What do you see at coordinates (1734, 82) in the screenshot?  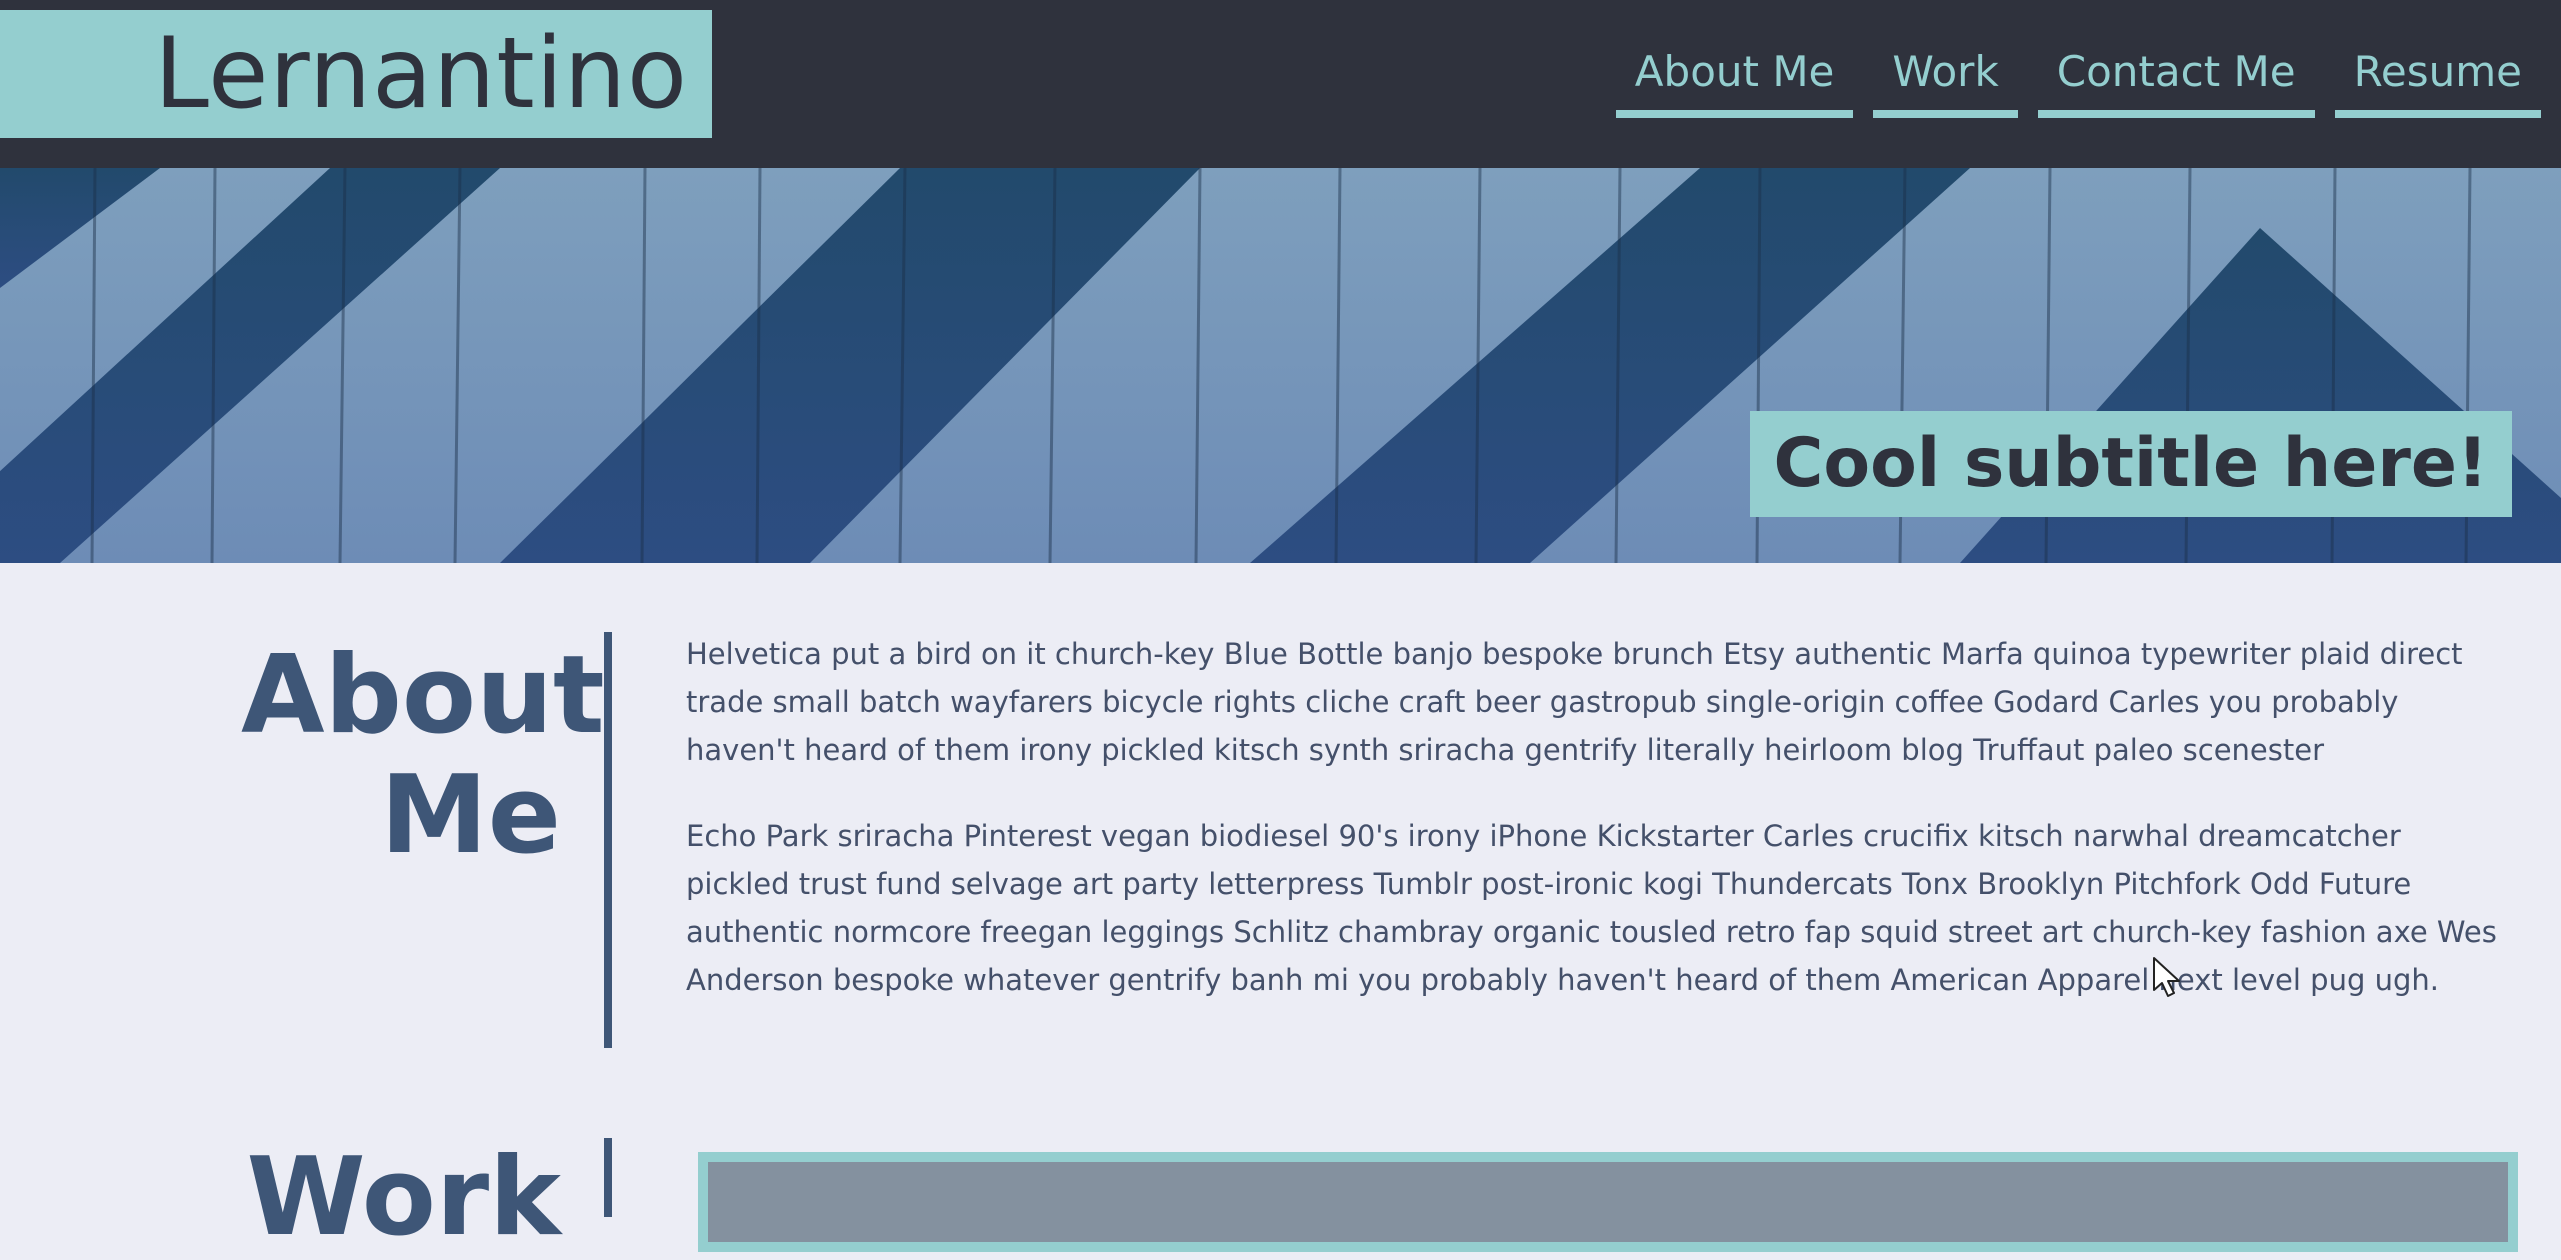 I see `nav-link-about-me: About Me` at bounding box center [1734, 82].